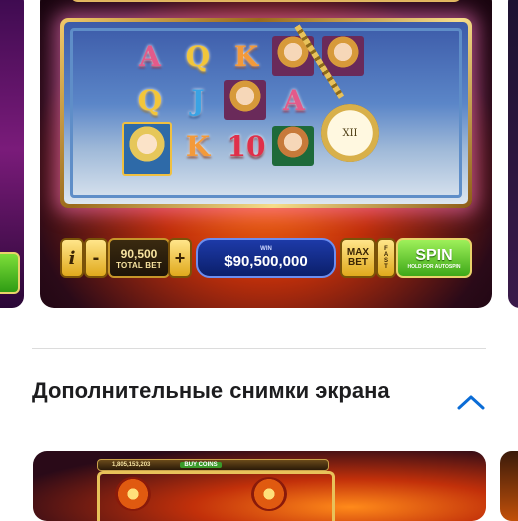  I want to click on game-top-bar, so click(266, 1).